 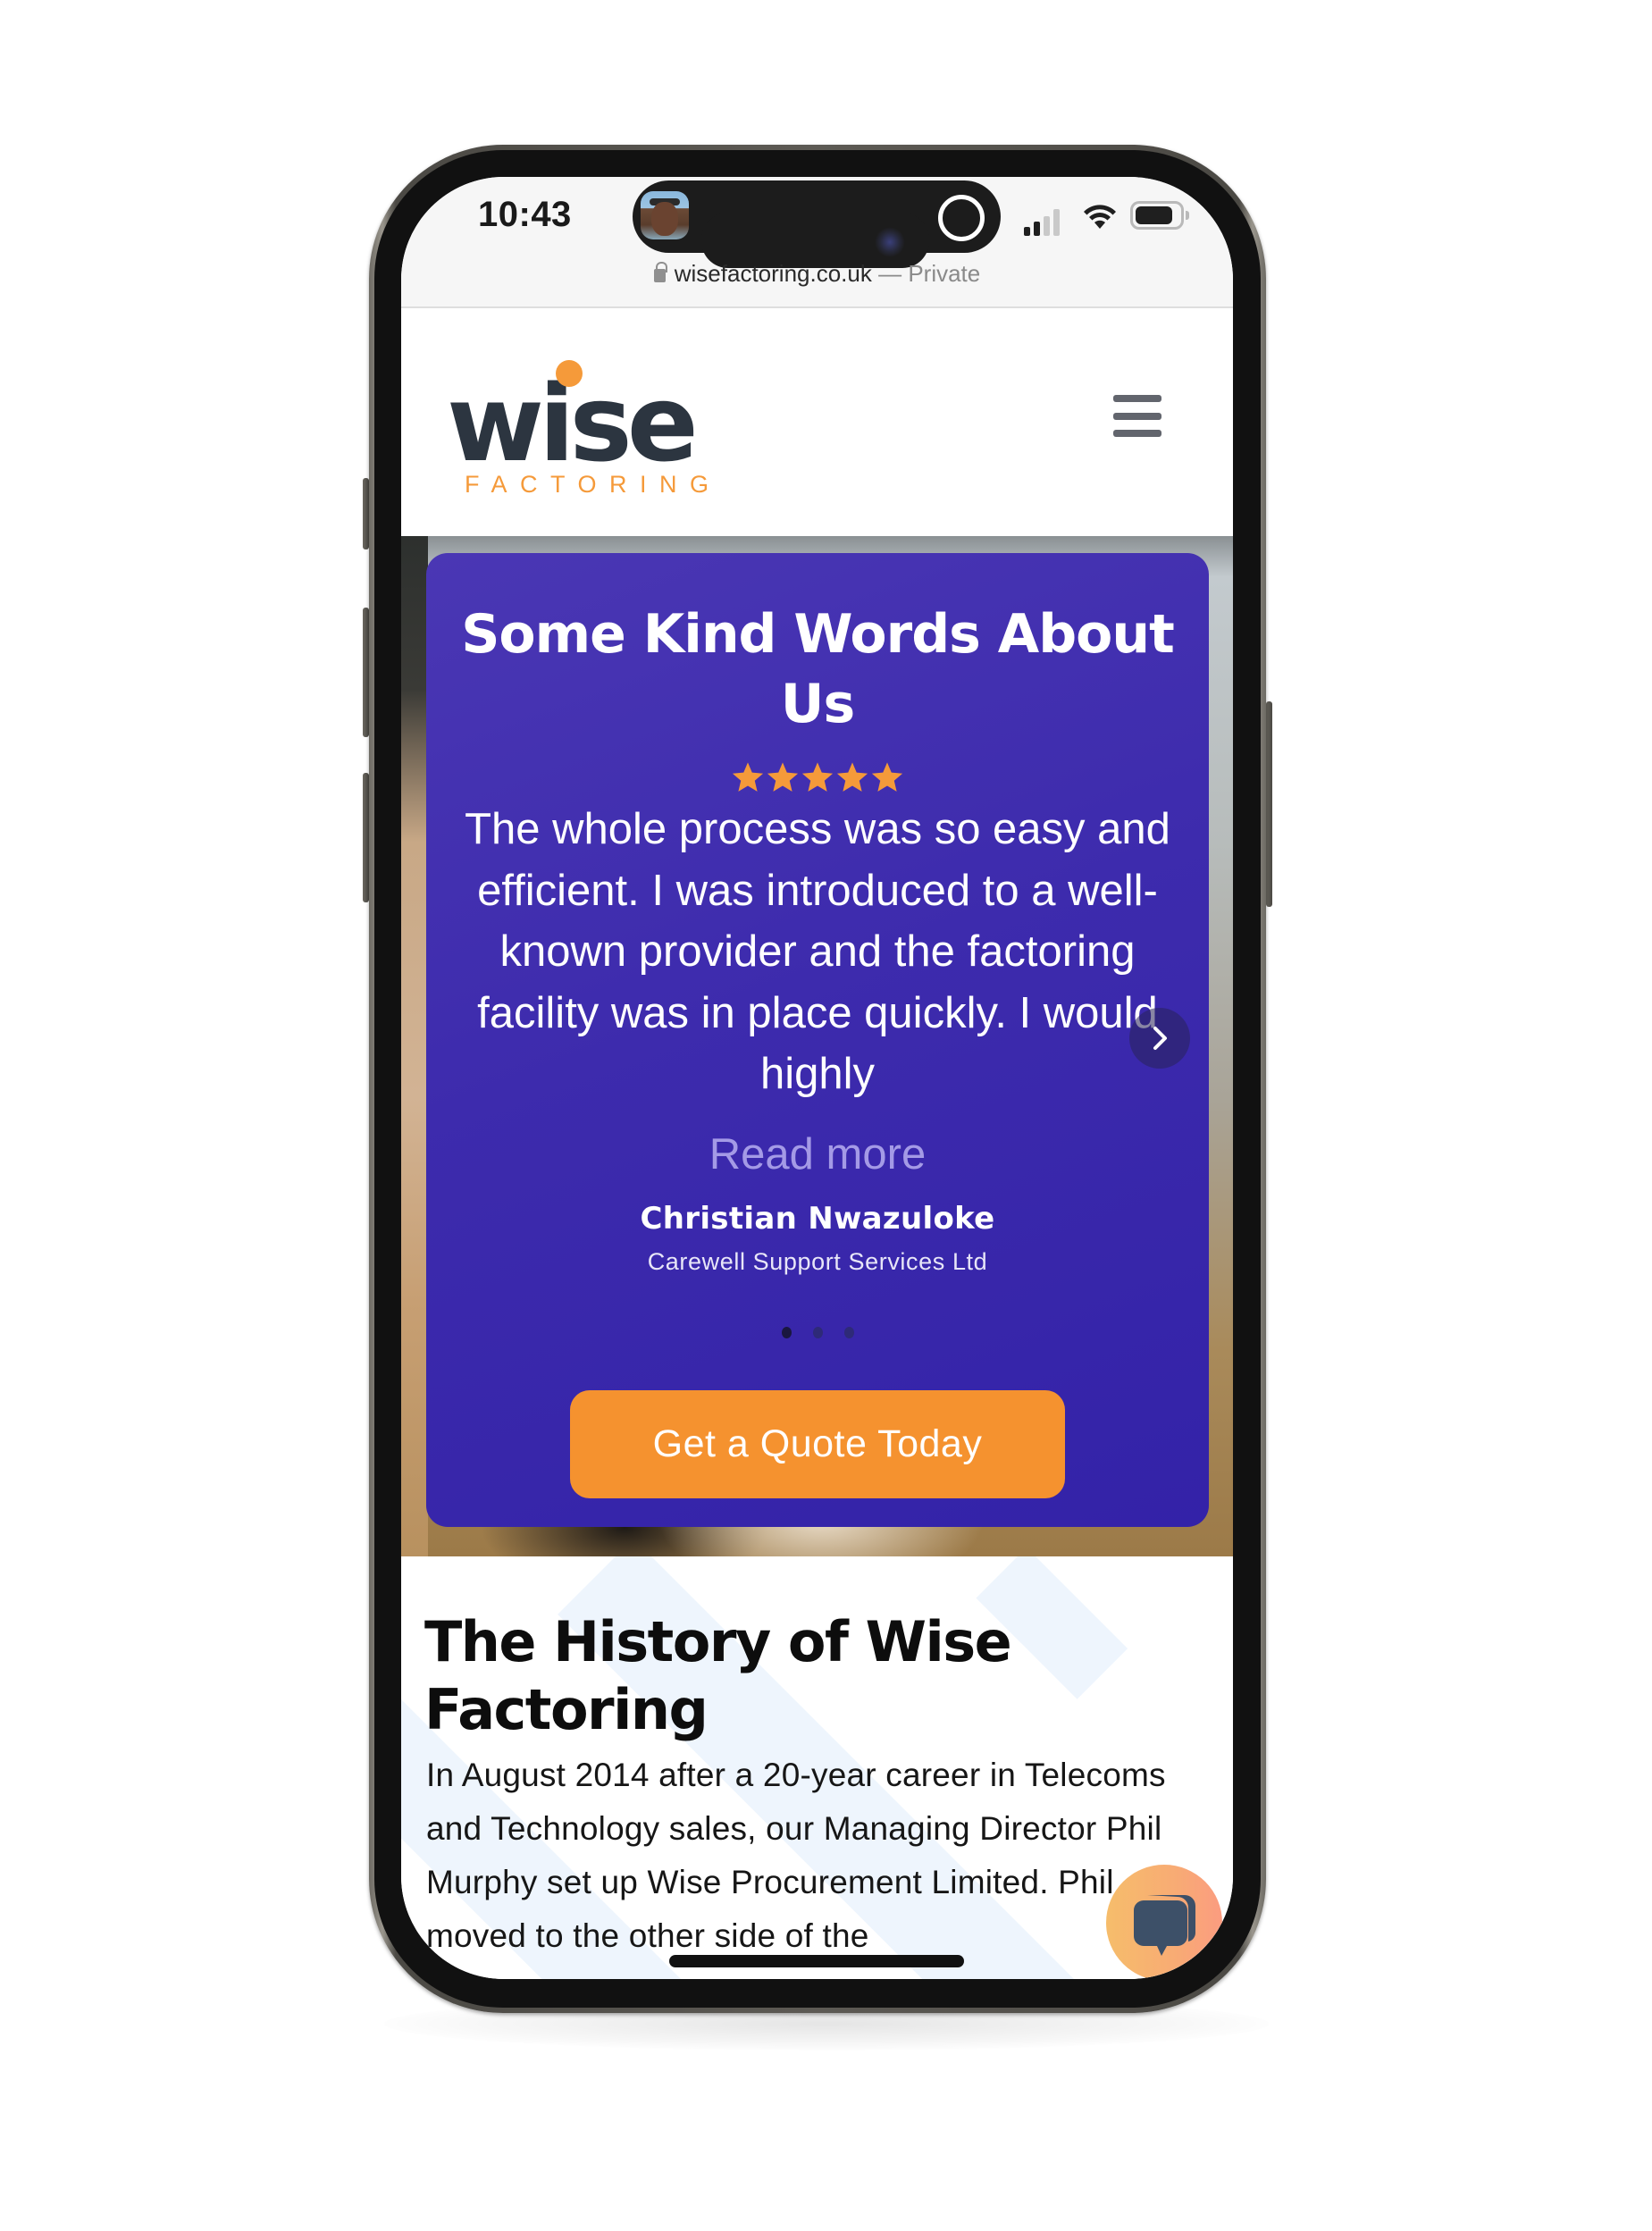 I want to click on chevron-right-icon, so click(x=1160, y=1038).